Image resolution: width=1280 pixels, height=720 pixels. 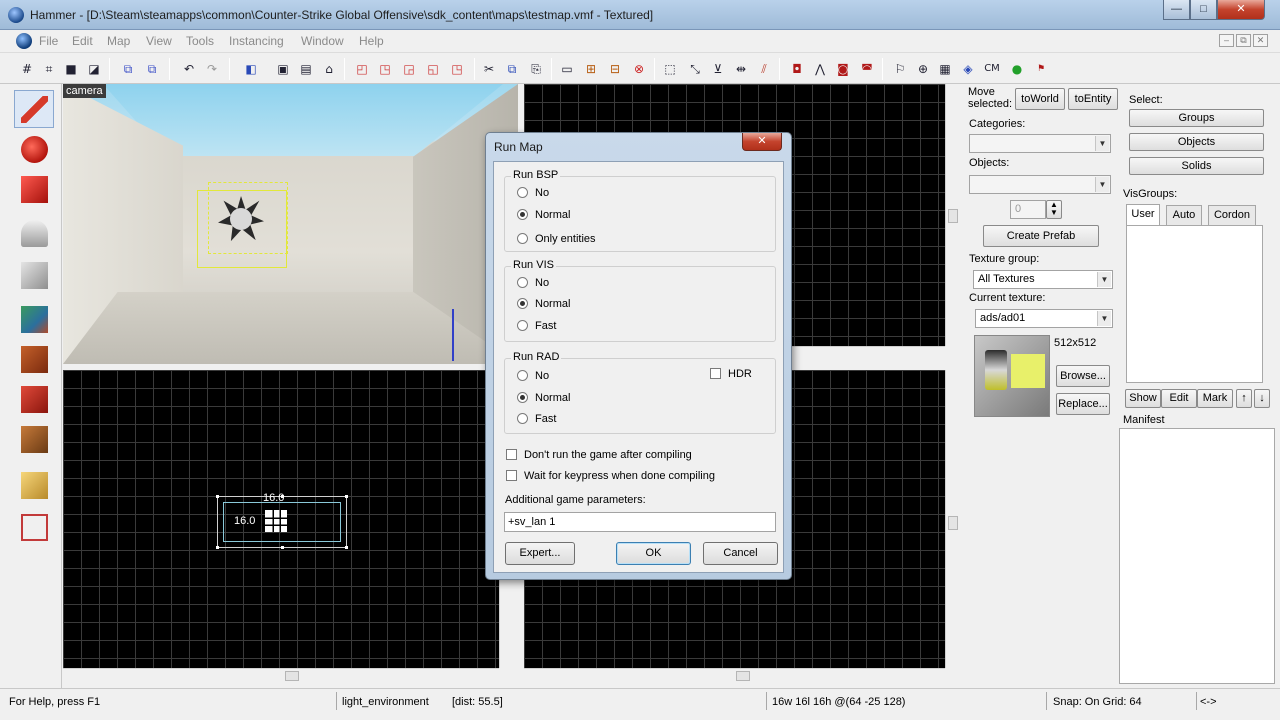 What do you see at coordinates (1197, 556) in the screenshot?
I see `manifest-list` at bounding box center [1197, 556].